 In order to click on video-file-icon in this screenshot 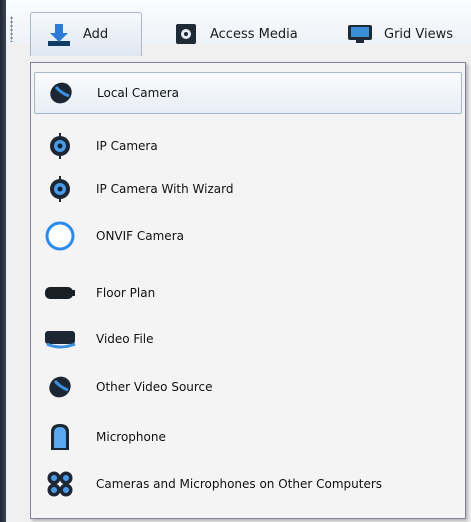, I will do `click(60, 339)`.